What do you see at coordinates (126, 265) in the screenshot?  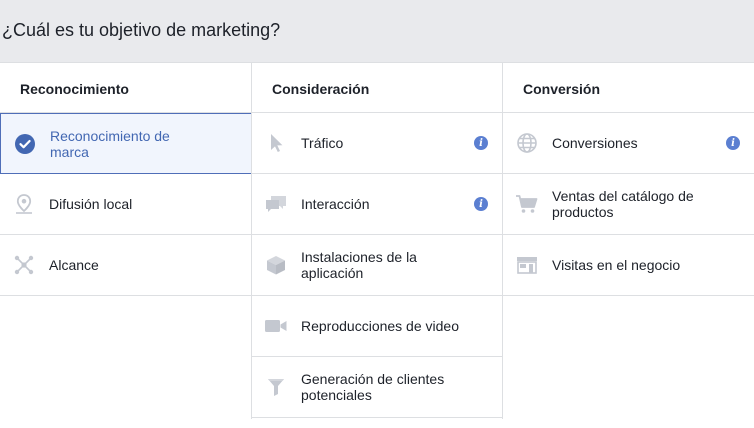 I see `objective-alcance: Alcance` at bounding box center [126, 265].